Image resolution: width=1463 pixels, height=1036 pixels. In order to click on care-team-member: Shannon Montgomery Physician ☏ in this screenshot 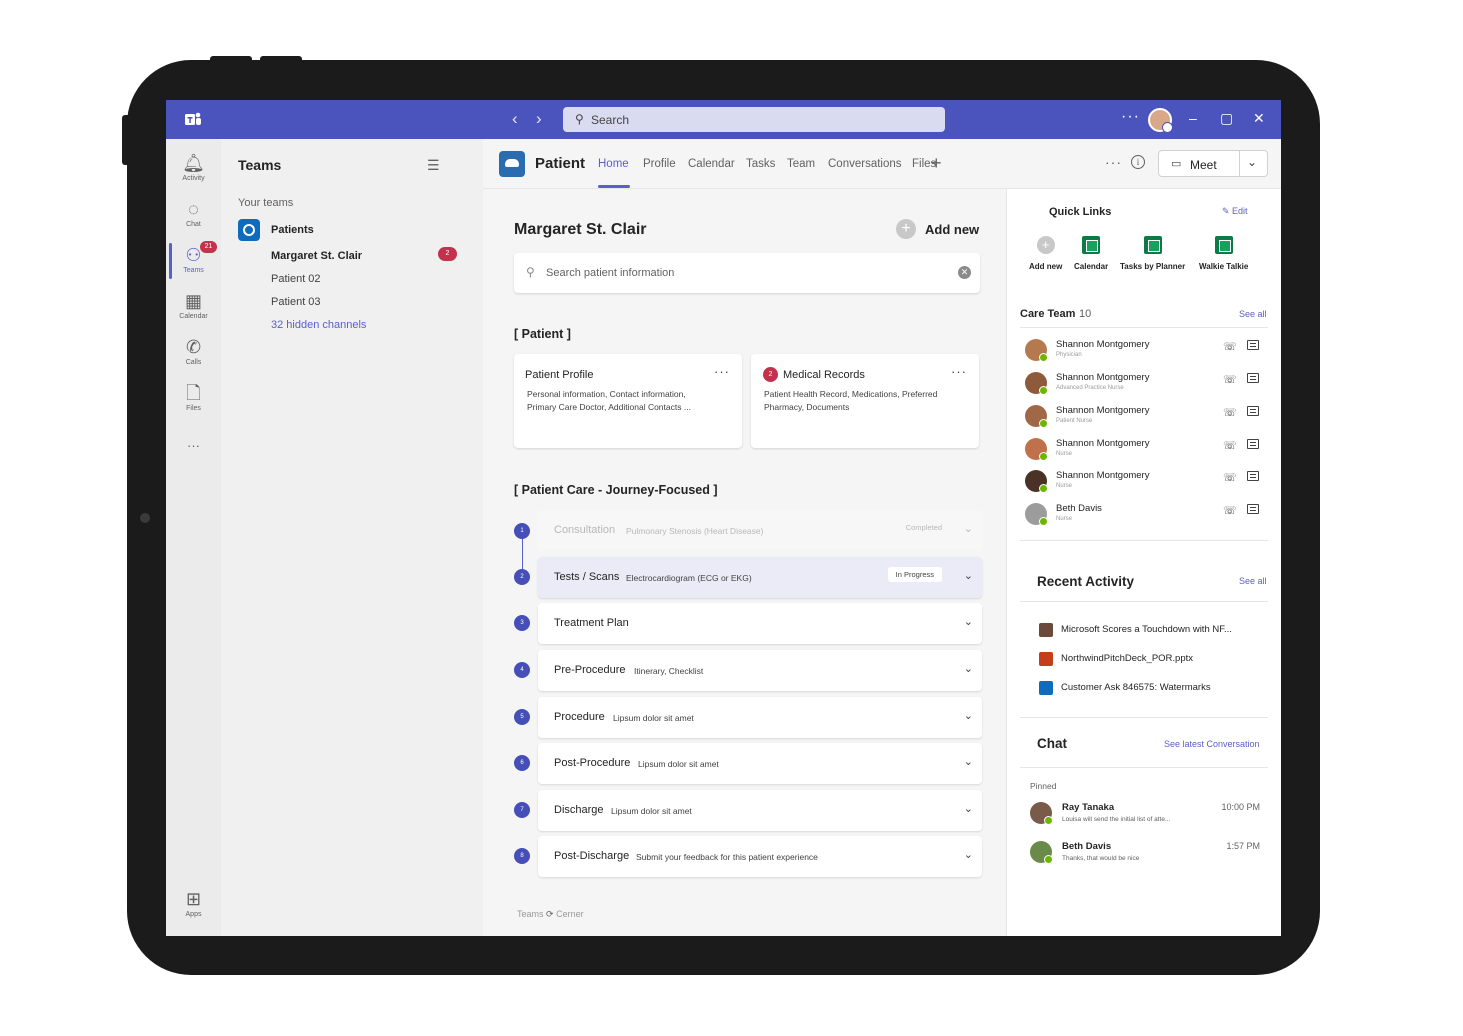, I will do `click(1145, 350)`.